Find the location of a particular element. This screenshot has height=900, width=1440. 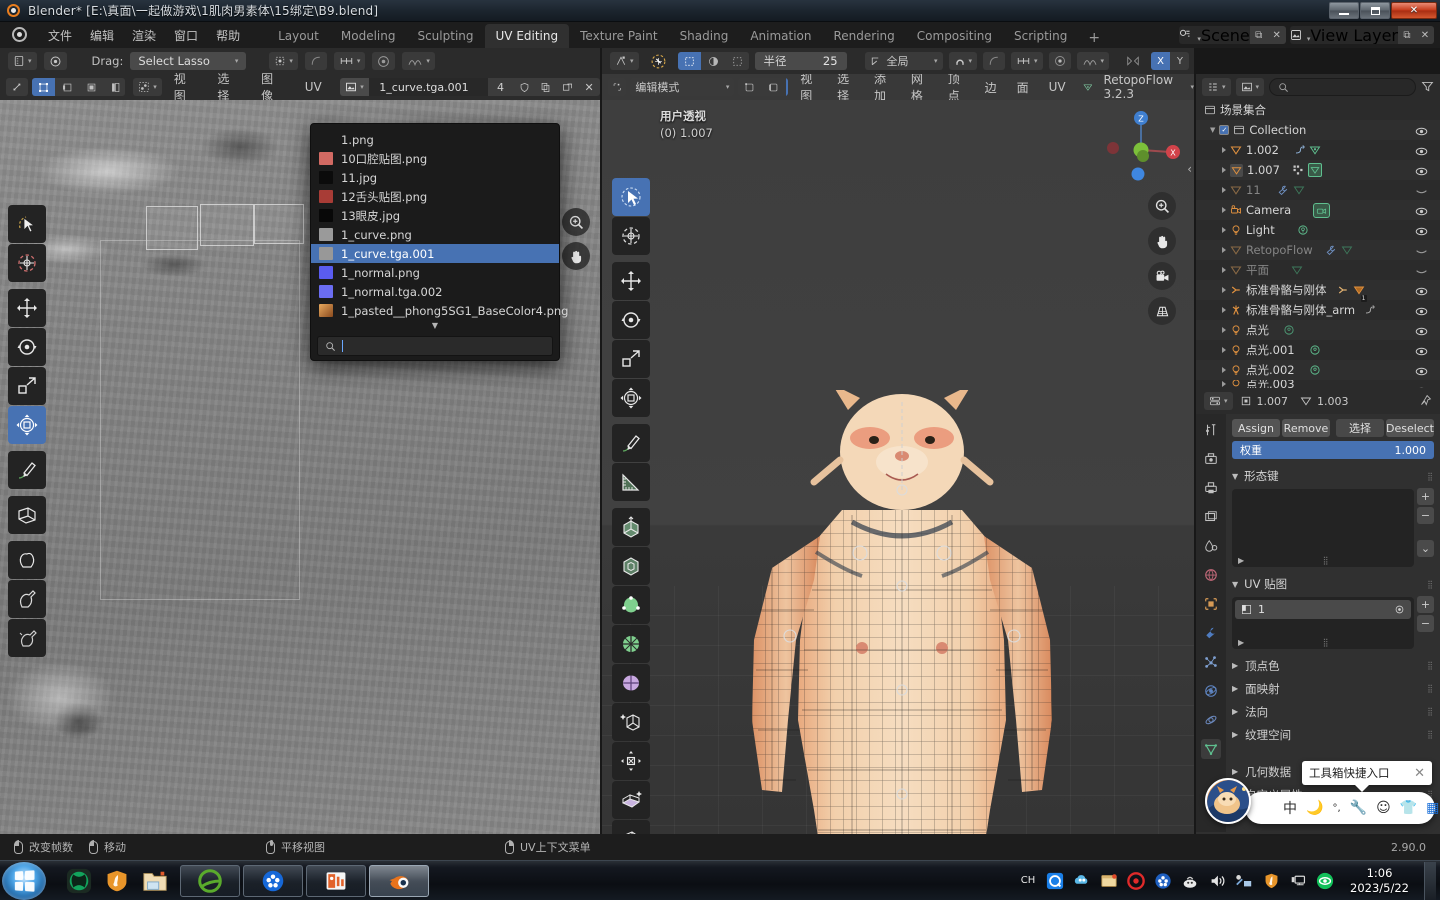

vertex-select-mode is located at coordinates (750, 87).